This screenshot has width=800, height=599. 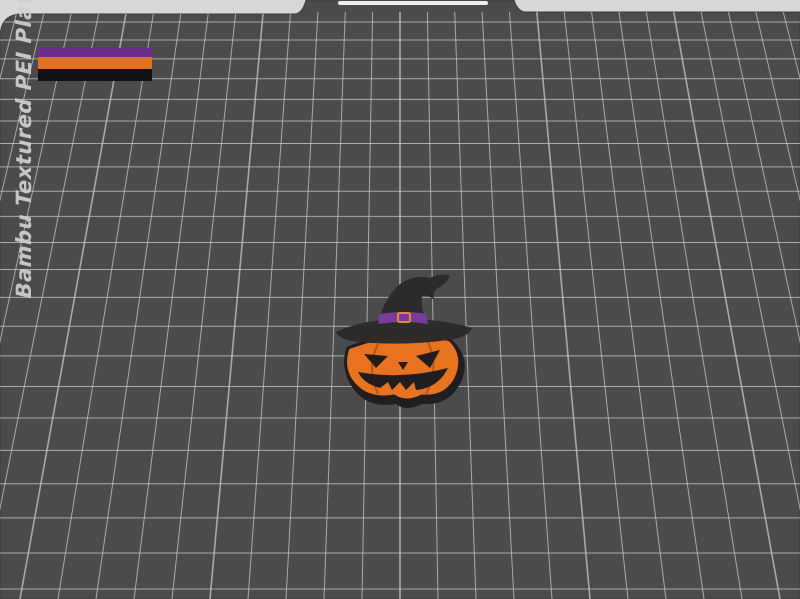 I want to click on filament-swatch-purple, so click(x=95, y=52).